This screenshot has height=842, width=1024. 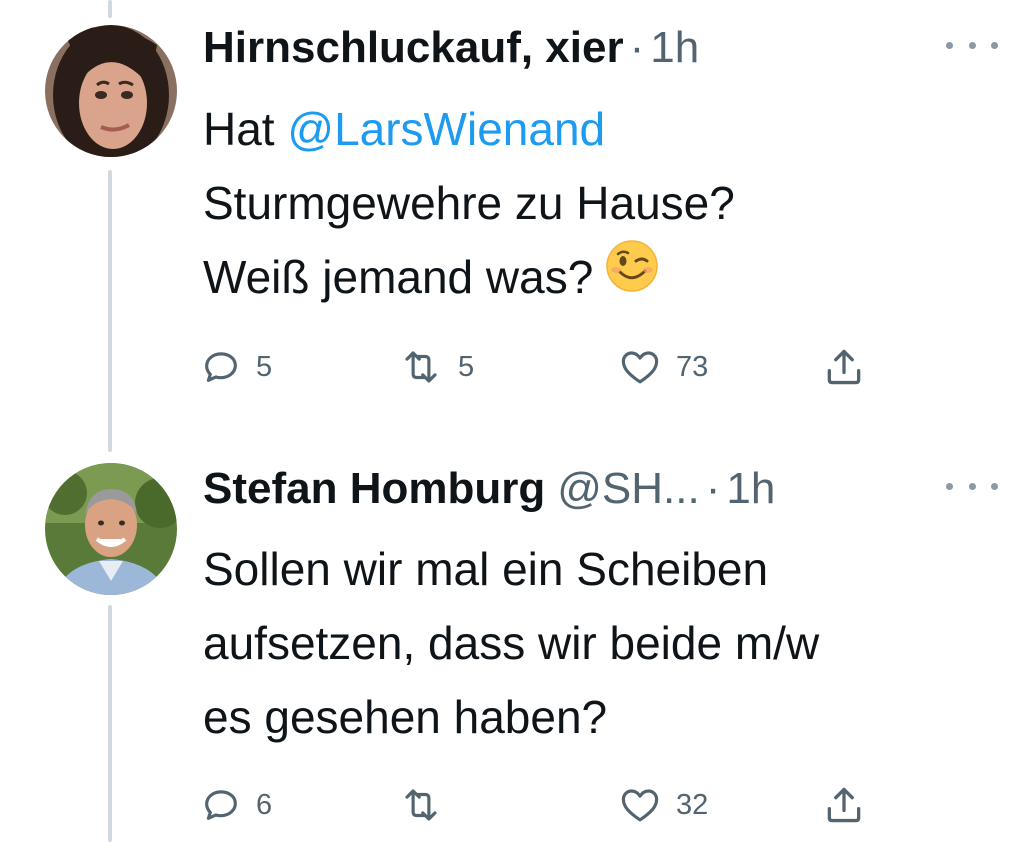 What do you see at coordinates (692, 804) in the screenshot?
I see `like-count: 32` at bounding box center [692, 804].